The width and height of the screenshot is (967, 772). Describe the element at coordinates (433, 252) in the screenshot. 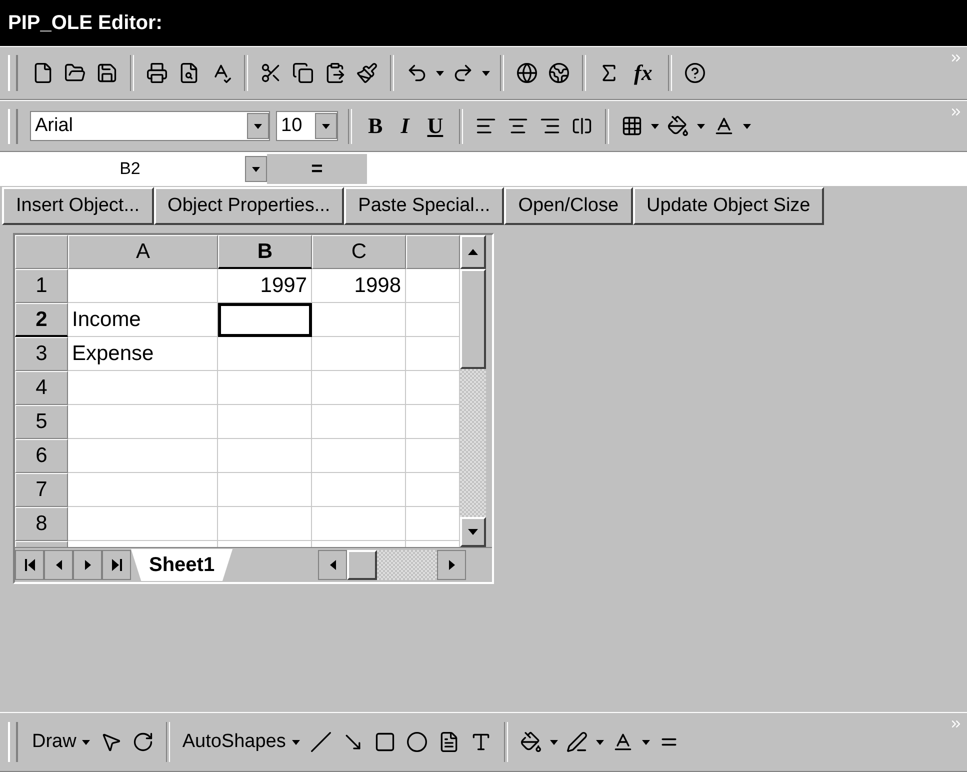

I see `column-header` at that location.